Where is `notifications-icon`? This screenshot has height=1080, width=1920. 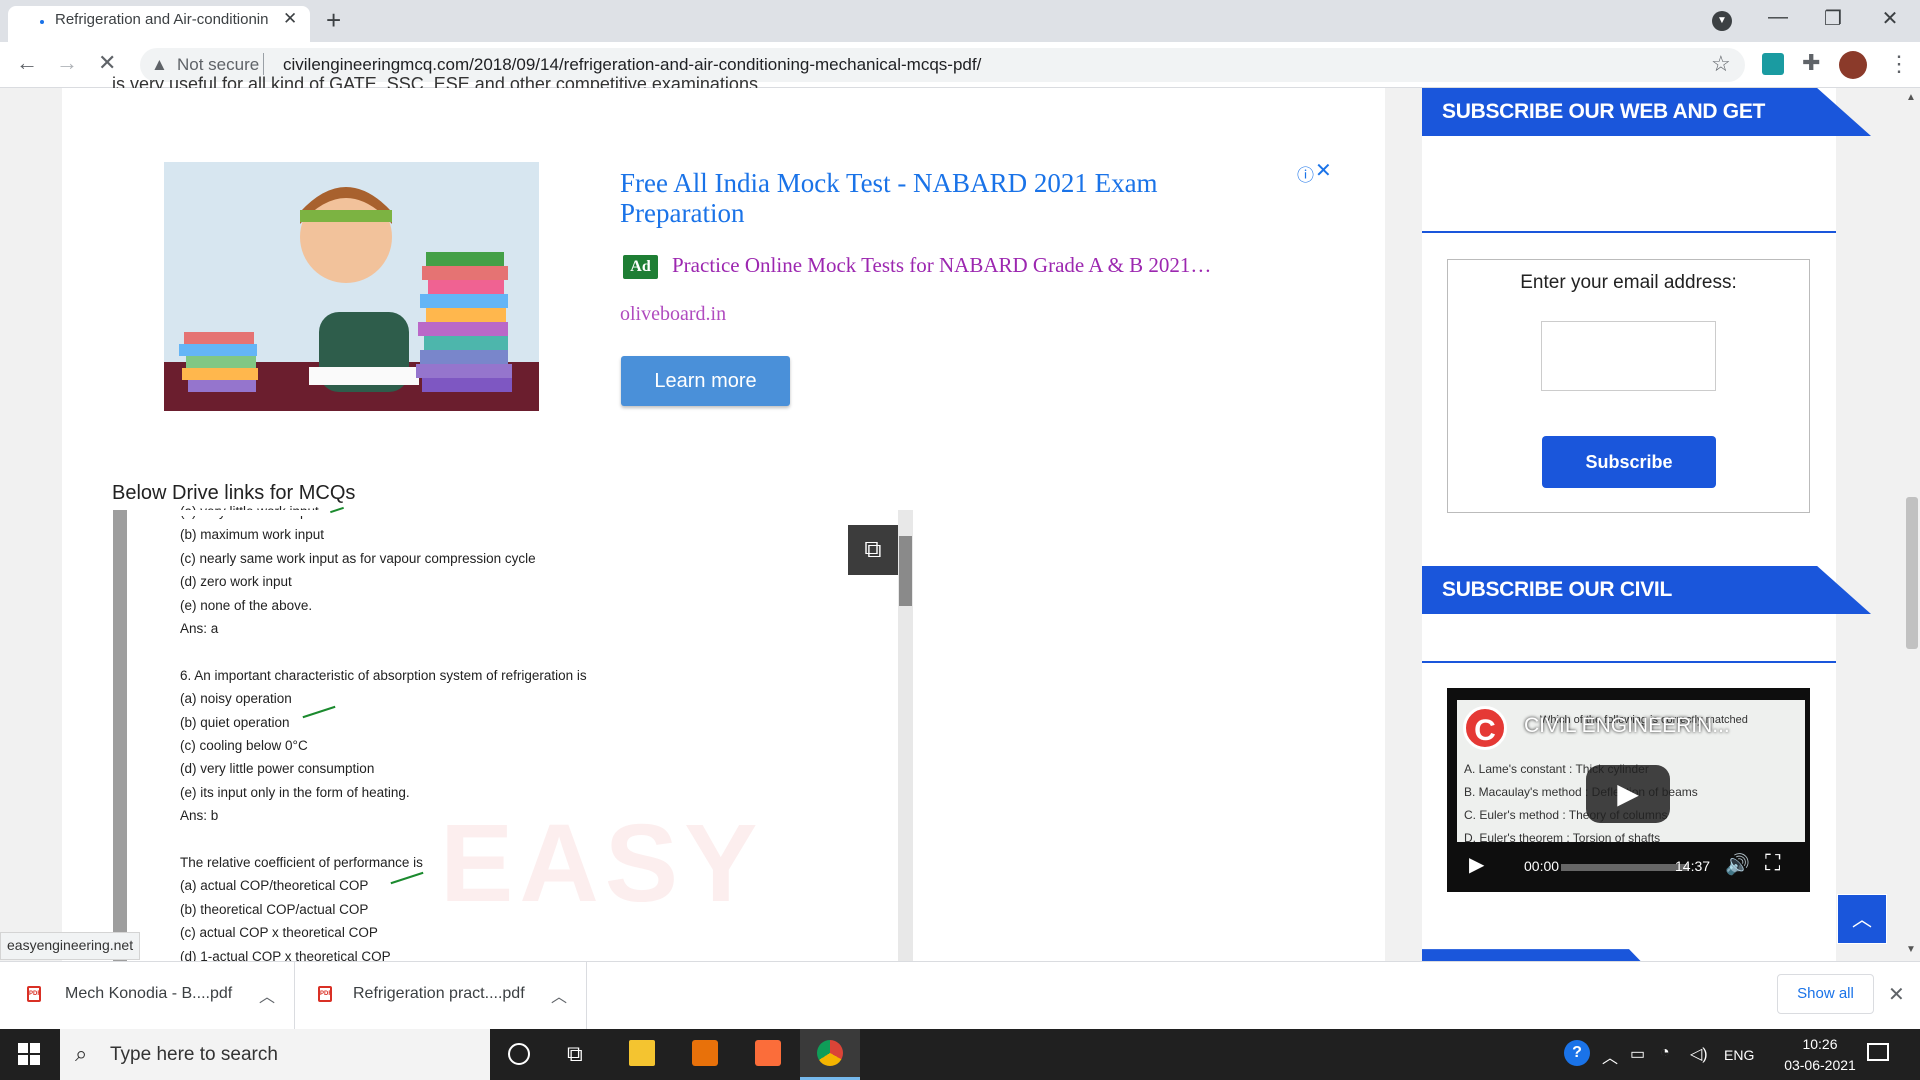
notifications-icon is located at coordinates (1878, 1052).